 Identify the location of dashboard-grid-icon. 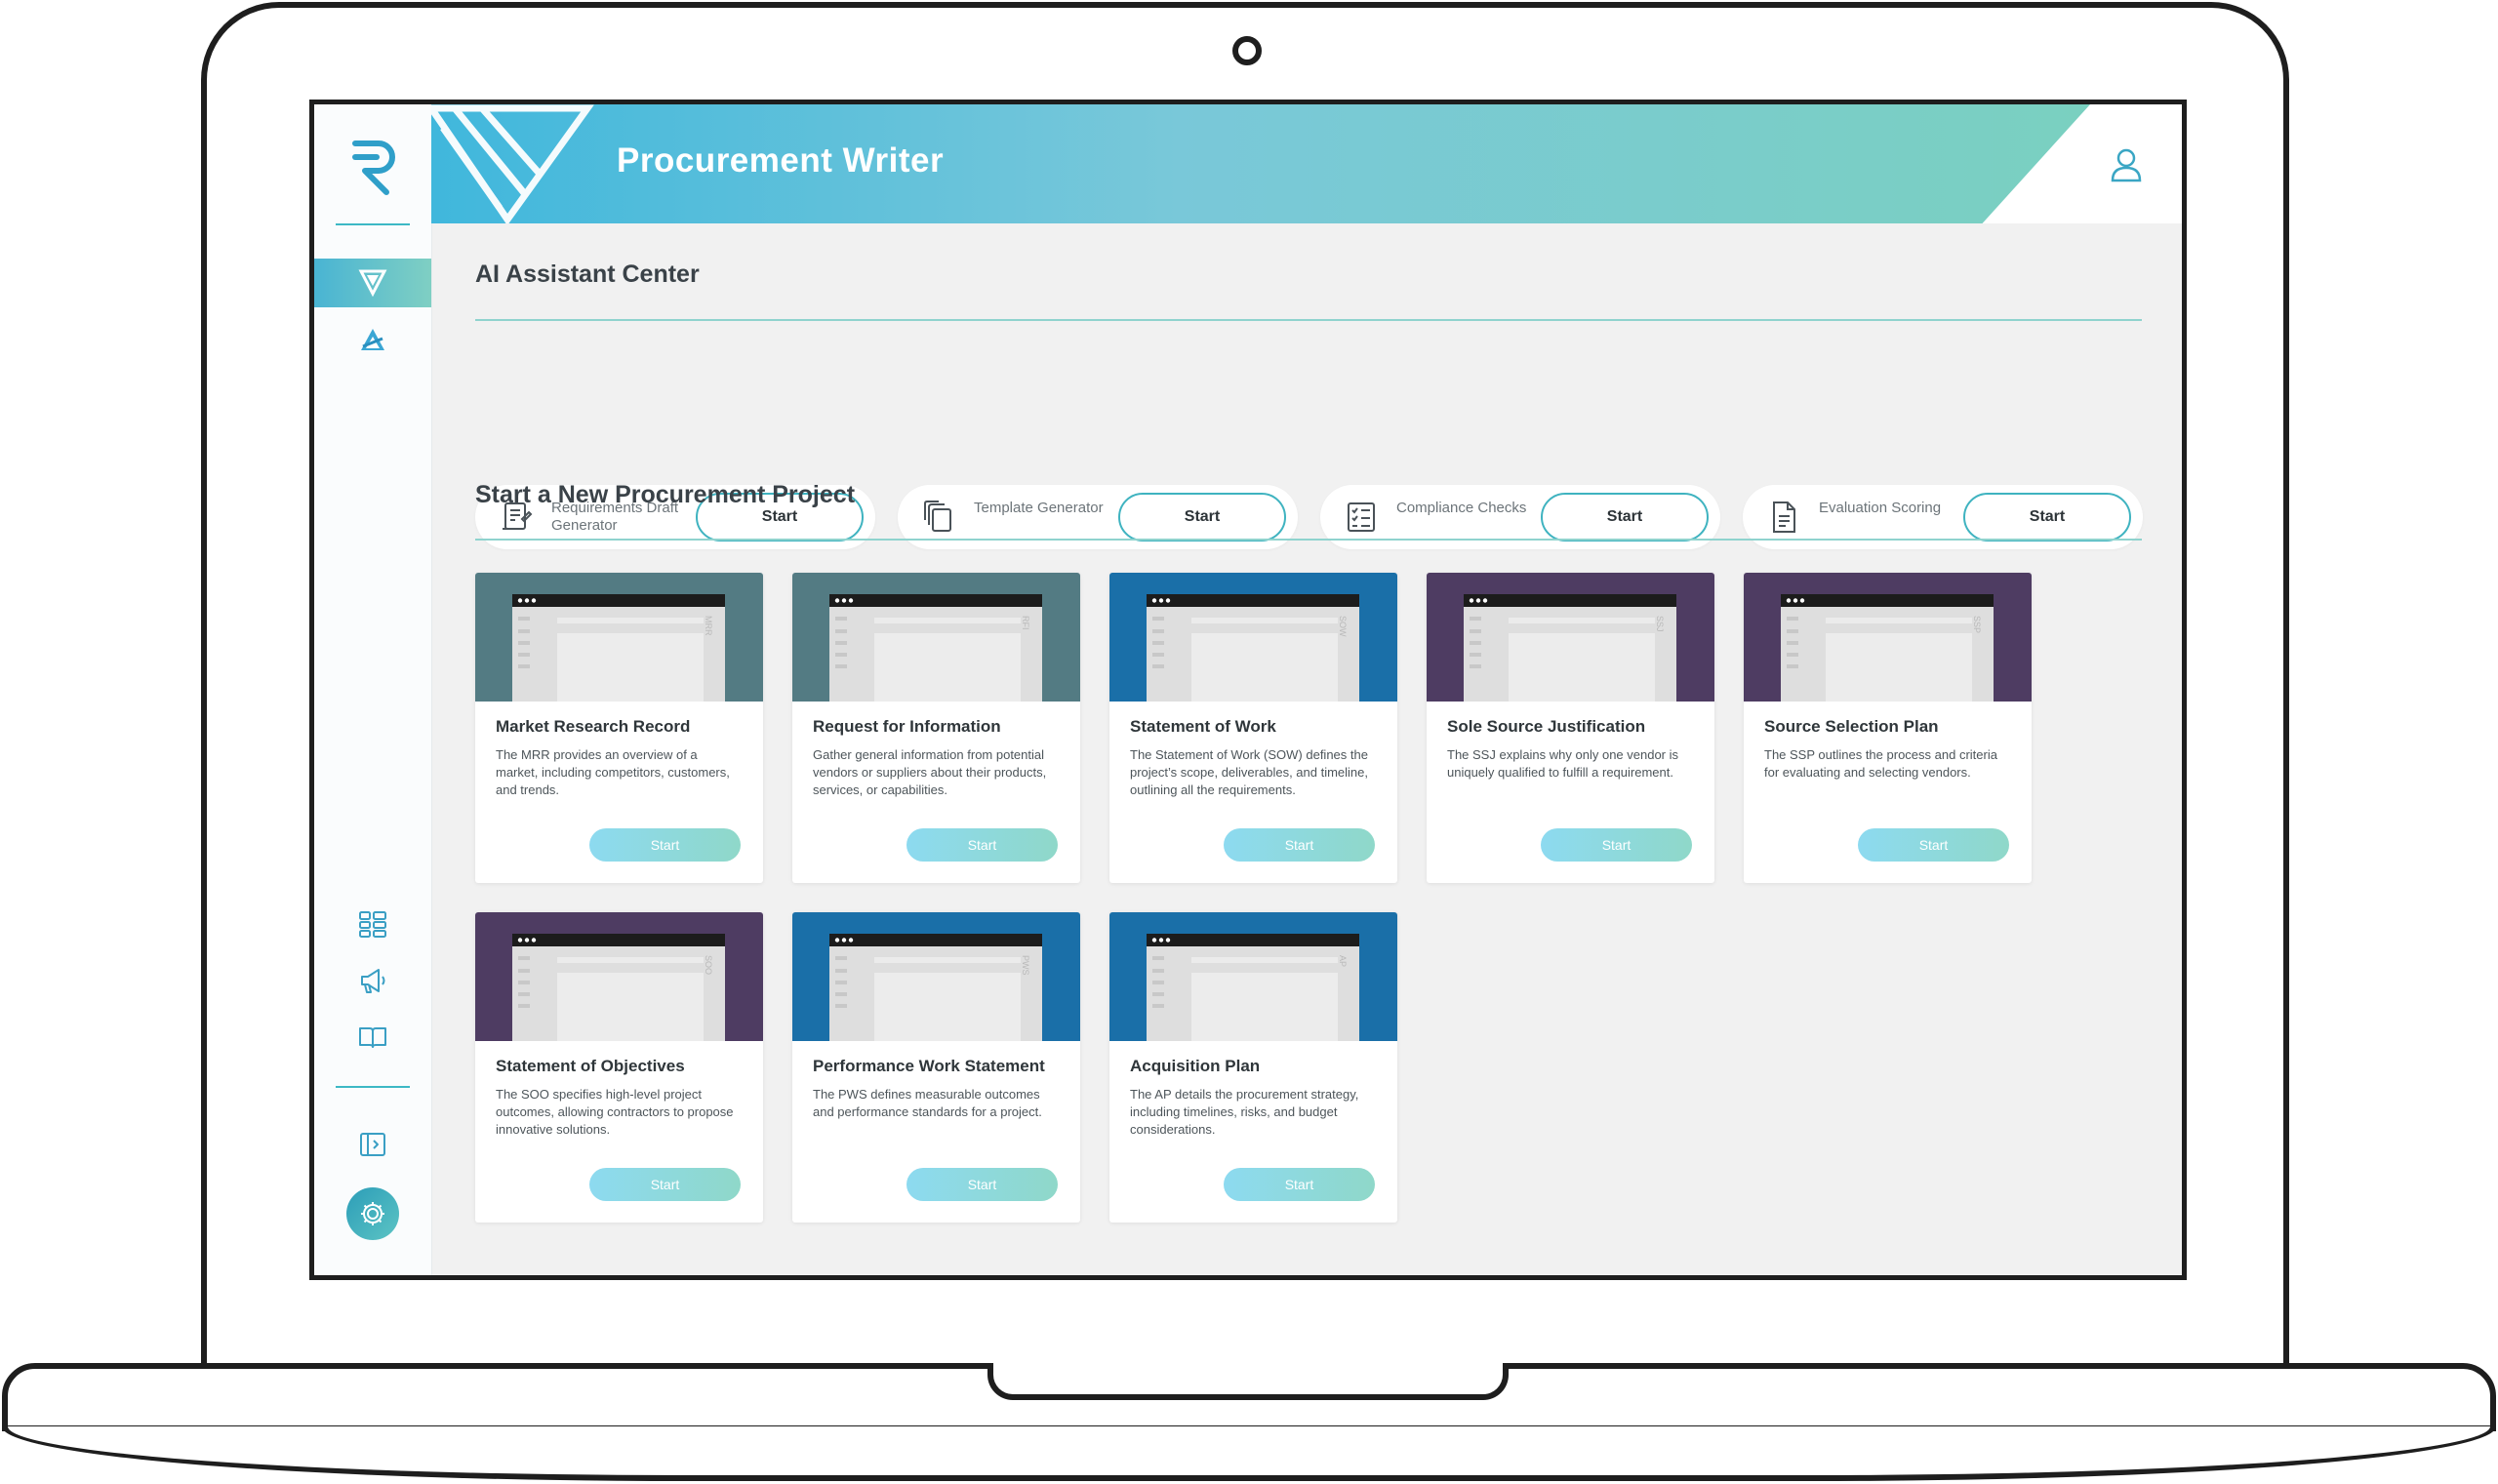
(372, 924).